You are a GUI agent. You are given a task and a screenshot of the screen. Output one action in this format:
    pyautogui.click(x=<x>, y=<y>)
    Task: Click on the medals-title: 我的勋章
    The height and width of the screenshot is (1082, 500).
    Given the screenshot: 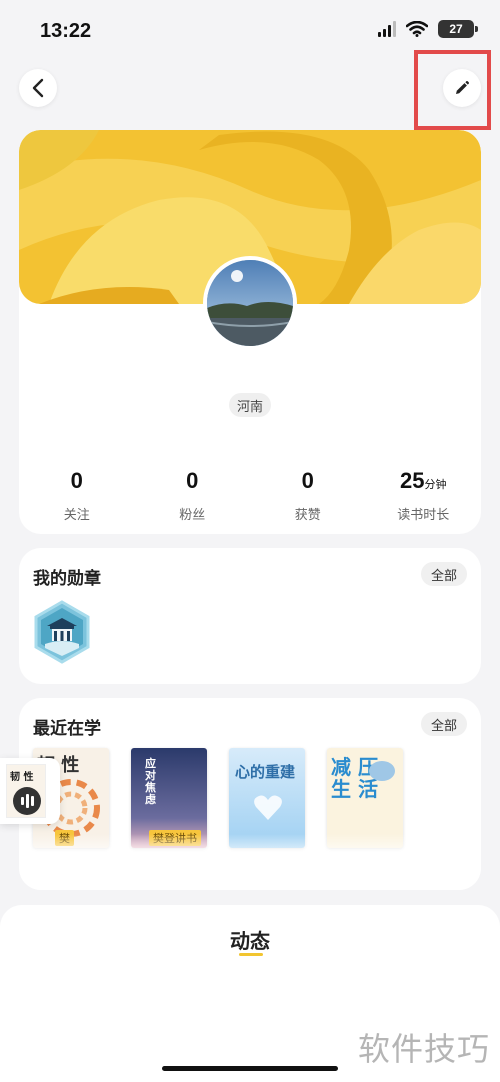 What is the action you would take?
    pyautogui.click(x=67, y=579)
    